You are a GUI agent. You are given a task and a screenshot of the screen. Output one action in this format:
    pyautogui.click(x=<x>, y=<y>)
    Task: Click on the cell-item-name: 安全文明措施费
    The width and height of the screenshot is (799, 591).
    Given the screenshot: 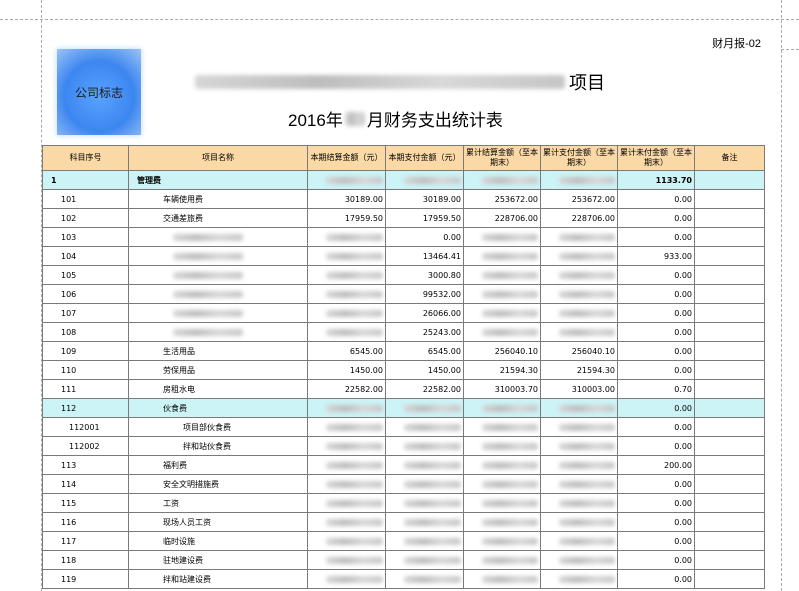 What is the action you would take?
    pyautogui.click(x=218, y=484)
    